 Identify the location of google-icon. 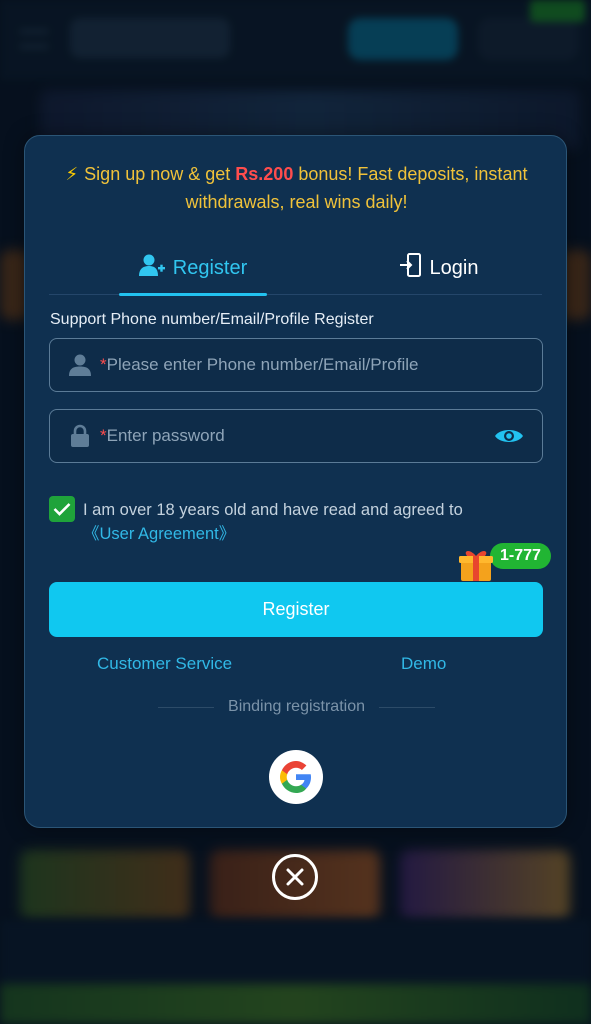
(295, 777).